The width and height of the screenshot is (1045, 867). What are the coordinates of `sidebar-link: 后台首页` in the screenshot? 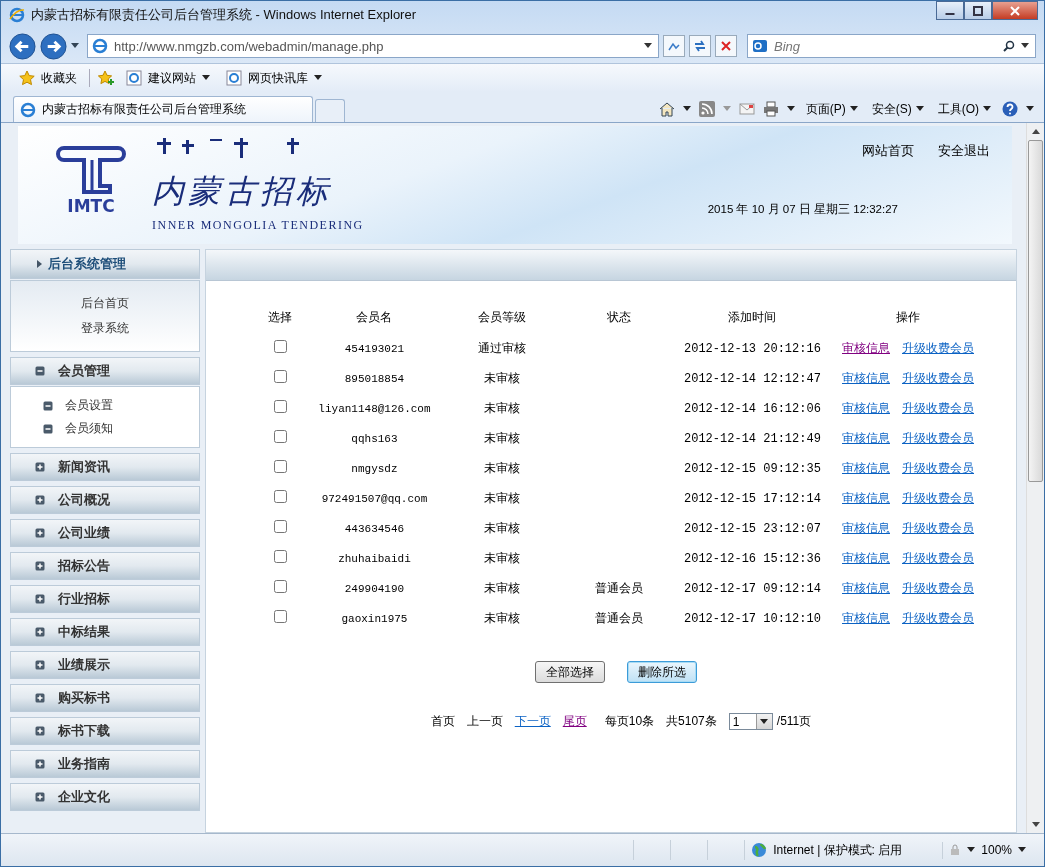 It's located at (105, 303).